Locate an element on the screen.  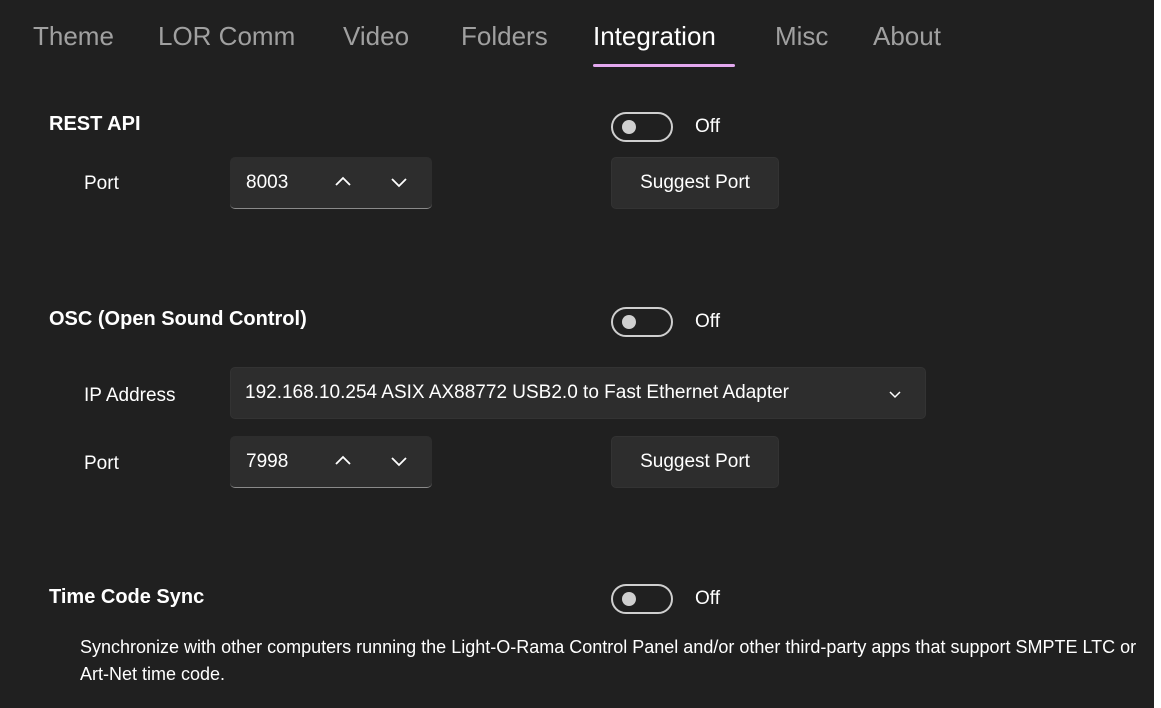
tab-about: About is located at coordinates (907, 36).